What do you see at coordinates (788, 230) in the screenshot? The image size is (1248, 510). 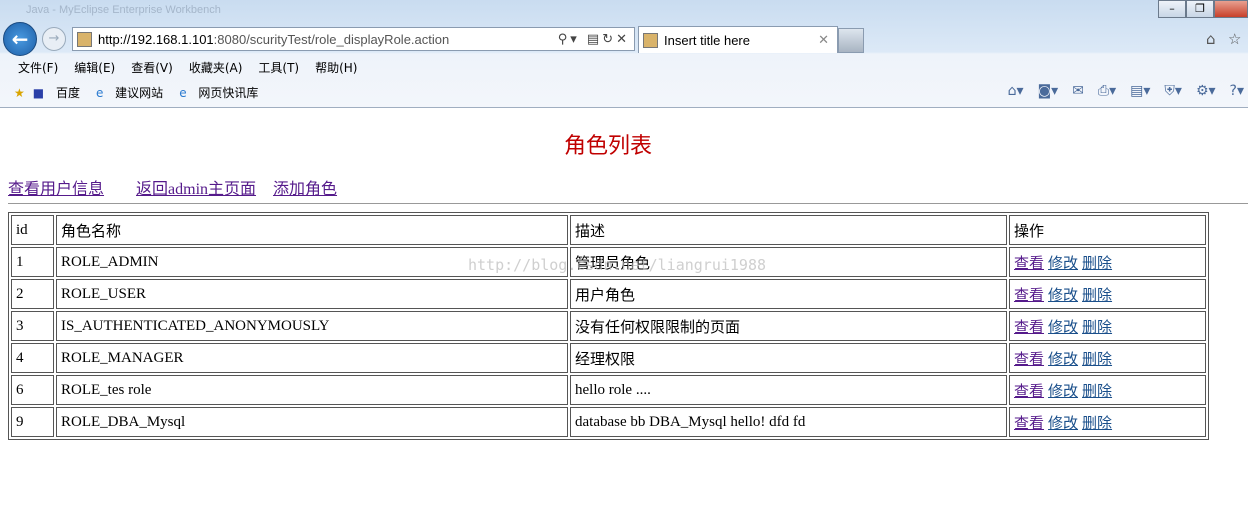 I see `header-desc: 描述` at bounding box center [788, 230].